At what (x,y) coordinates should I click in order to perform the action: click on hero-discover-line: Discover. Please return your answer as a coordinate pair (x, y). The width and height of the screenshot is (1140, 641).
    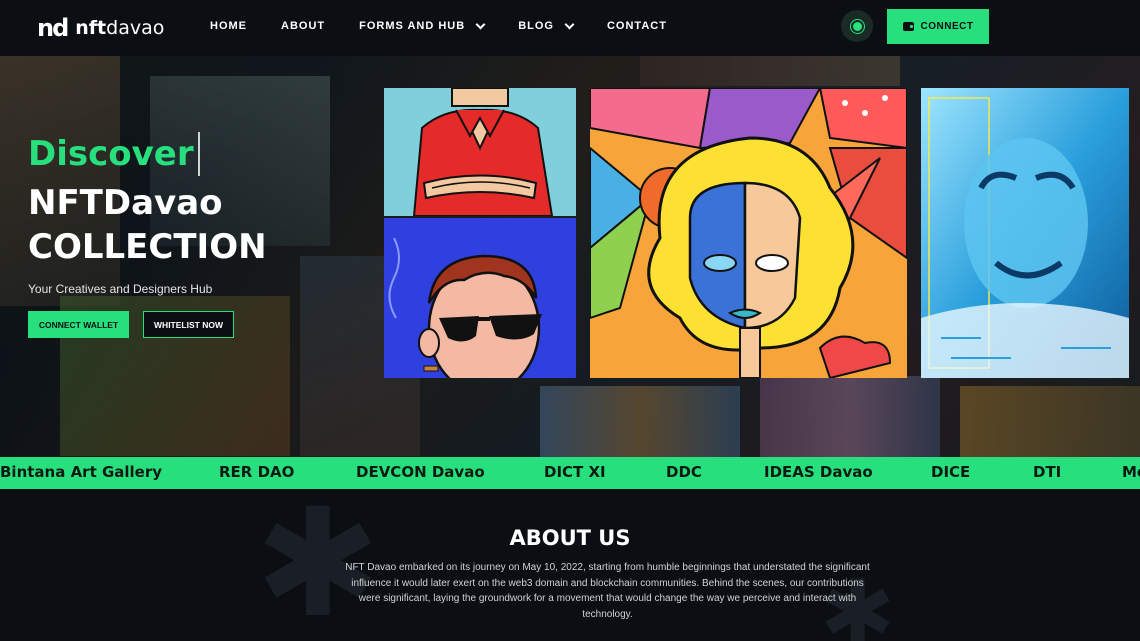
    Looking at the image, I should click on (147, 154).